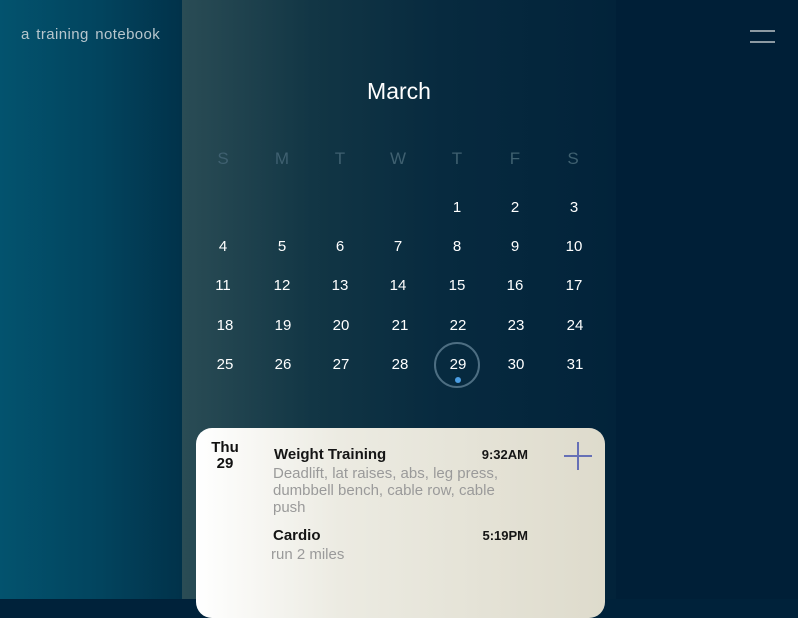  Describe the element at coordinates (283, 365) in the screenshot. I see `calendar-day: 26` at that location.